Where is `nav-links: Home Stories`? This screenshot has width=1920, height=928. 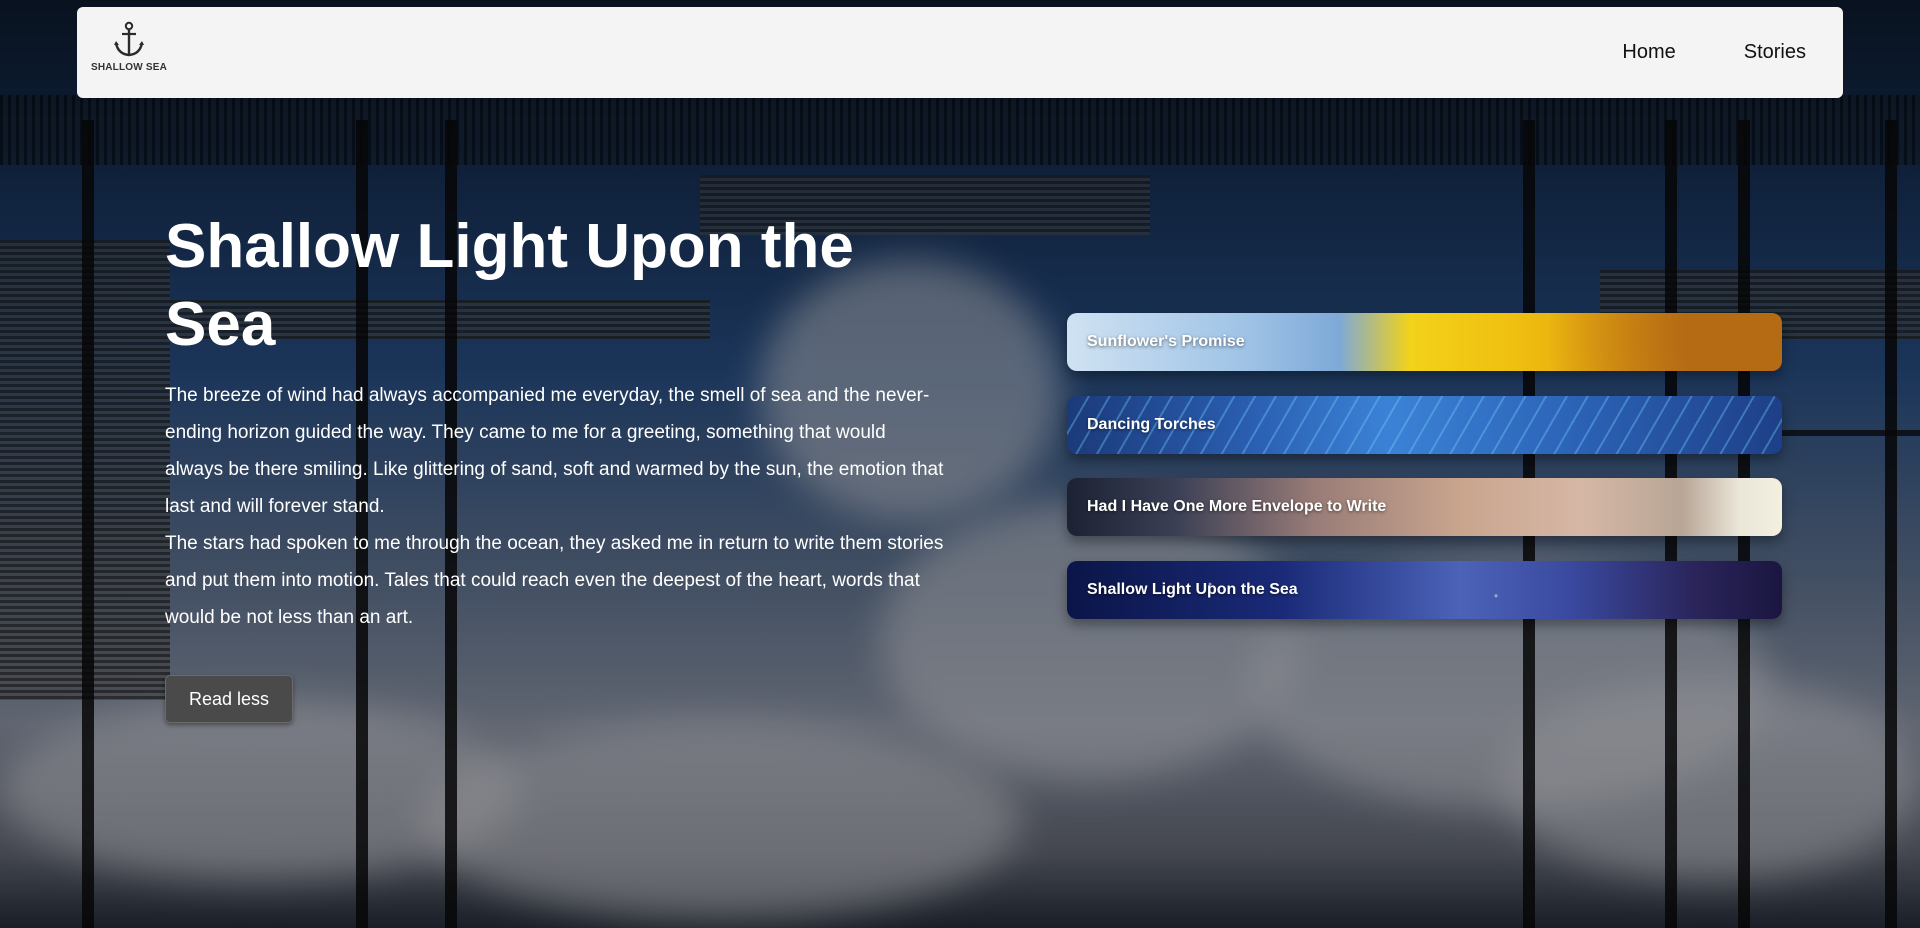 nav-links: Home Stories is located at coordinates (1714, 52).